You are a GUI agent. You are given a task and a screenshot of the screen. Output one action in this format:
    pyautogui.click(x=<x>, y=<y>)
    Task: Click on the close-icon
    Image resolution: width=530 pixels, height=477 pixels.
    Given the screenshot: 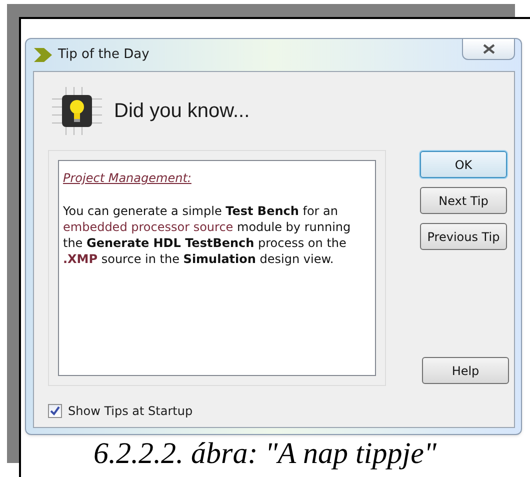 What is the action you would take?
    pyautogui.click(x=488, y=49)
    